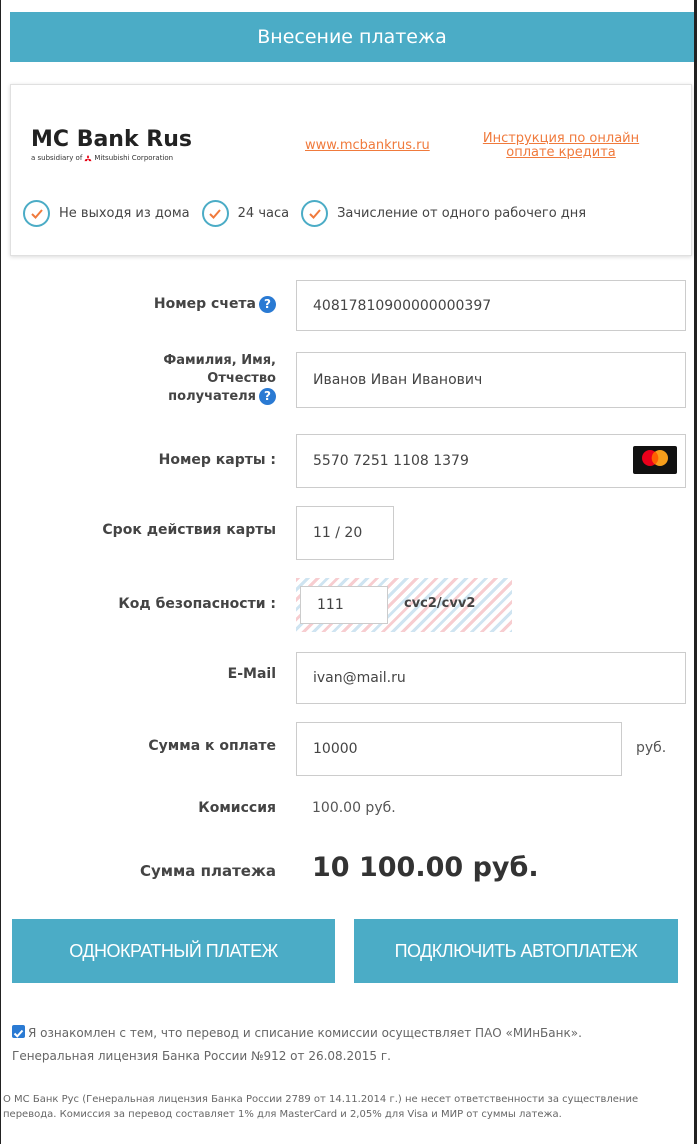 The height and width of the screenshot is (1144, 700). What do you see at coordinates (204, 304) in the screenshot?
I see `account-label-text: Номер счета` at bounding box center [204, 304].